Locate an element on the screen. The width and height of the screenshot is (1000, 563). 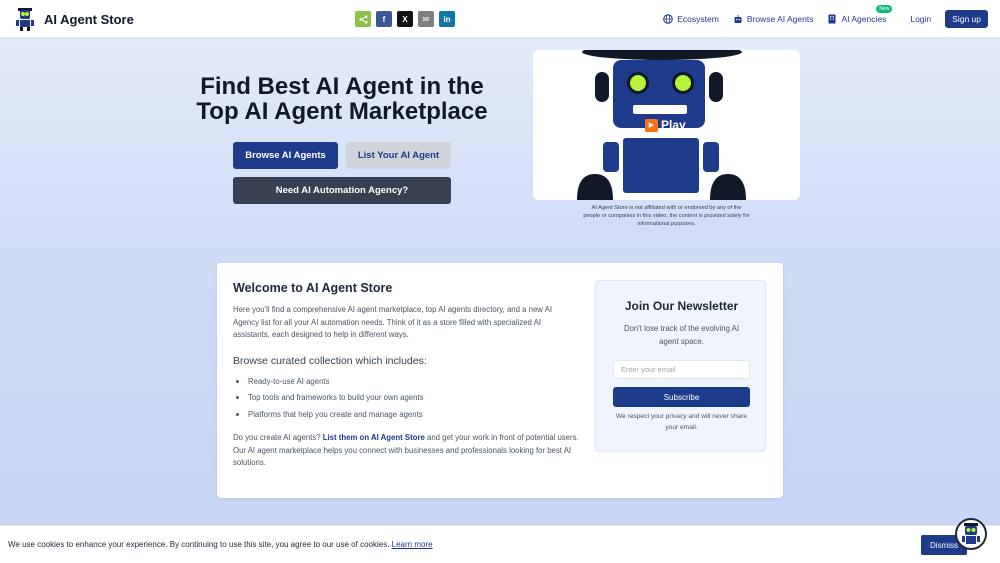
list-agent-button: List Your AI Agent is located at coordinates (398, 155).